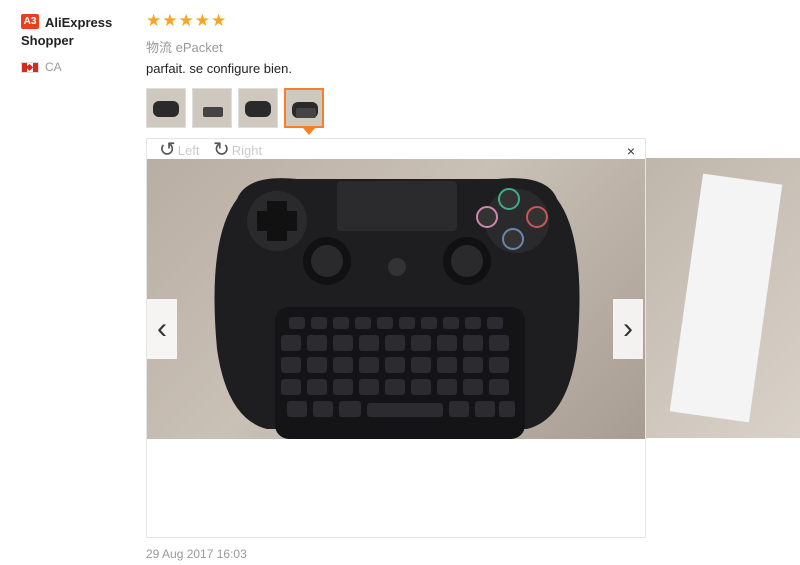  Describe the element at coordinates (628, 329) in the screenshot. I see `chevron-right-icon: ›` at that location.